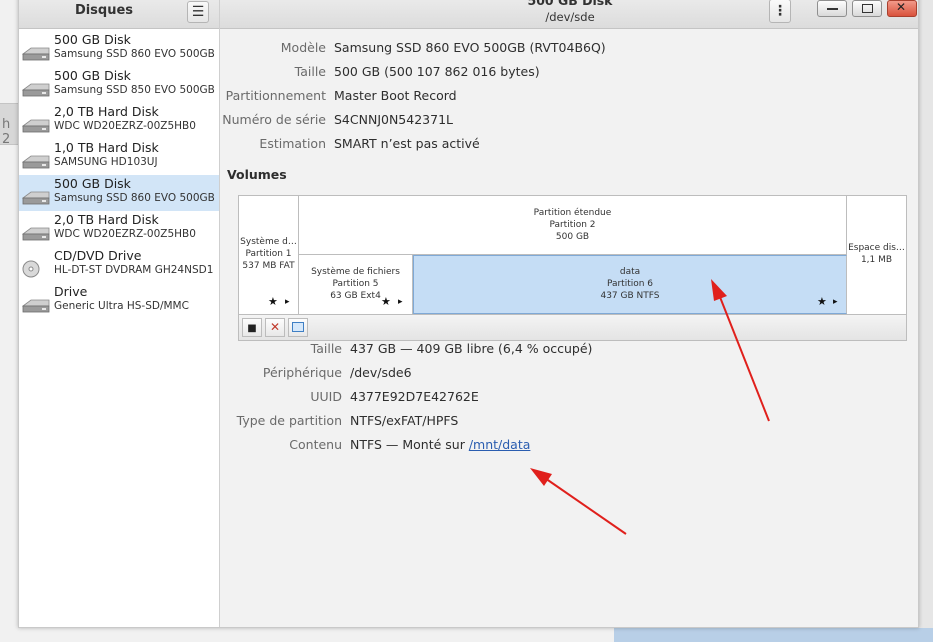 The image size is (933, 642). I want to click on serial-value: S4CNNJ0N542371L, so click(393, 119).